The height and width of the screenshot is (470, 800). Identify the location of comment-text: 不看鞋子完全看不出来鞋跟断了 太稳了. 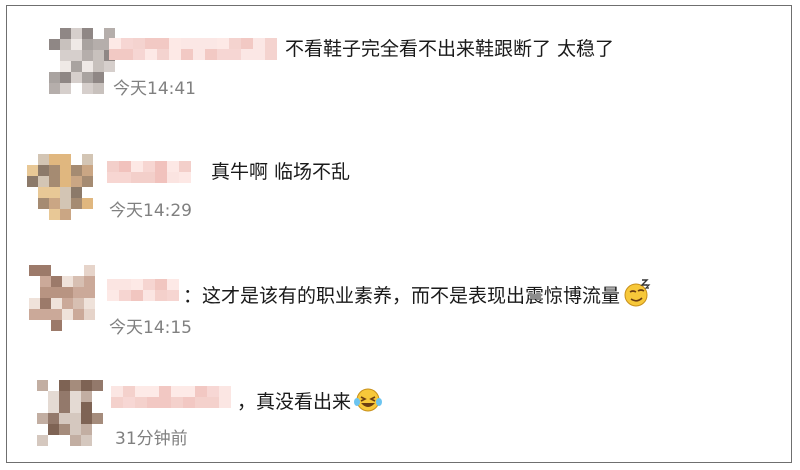
(449, 49).